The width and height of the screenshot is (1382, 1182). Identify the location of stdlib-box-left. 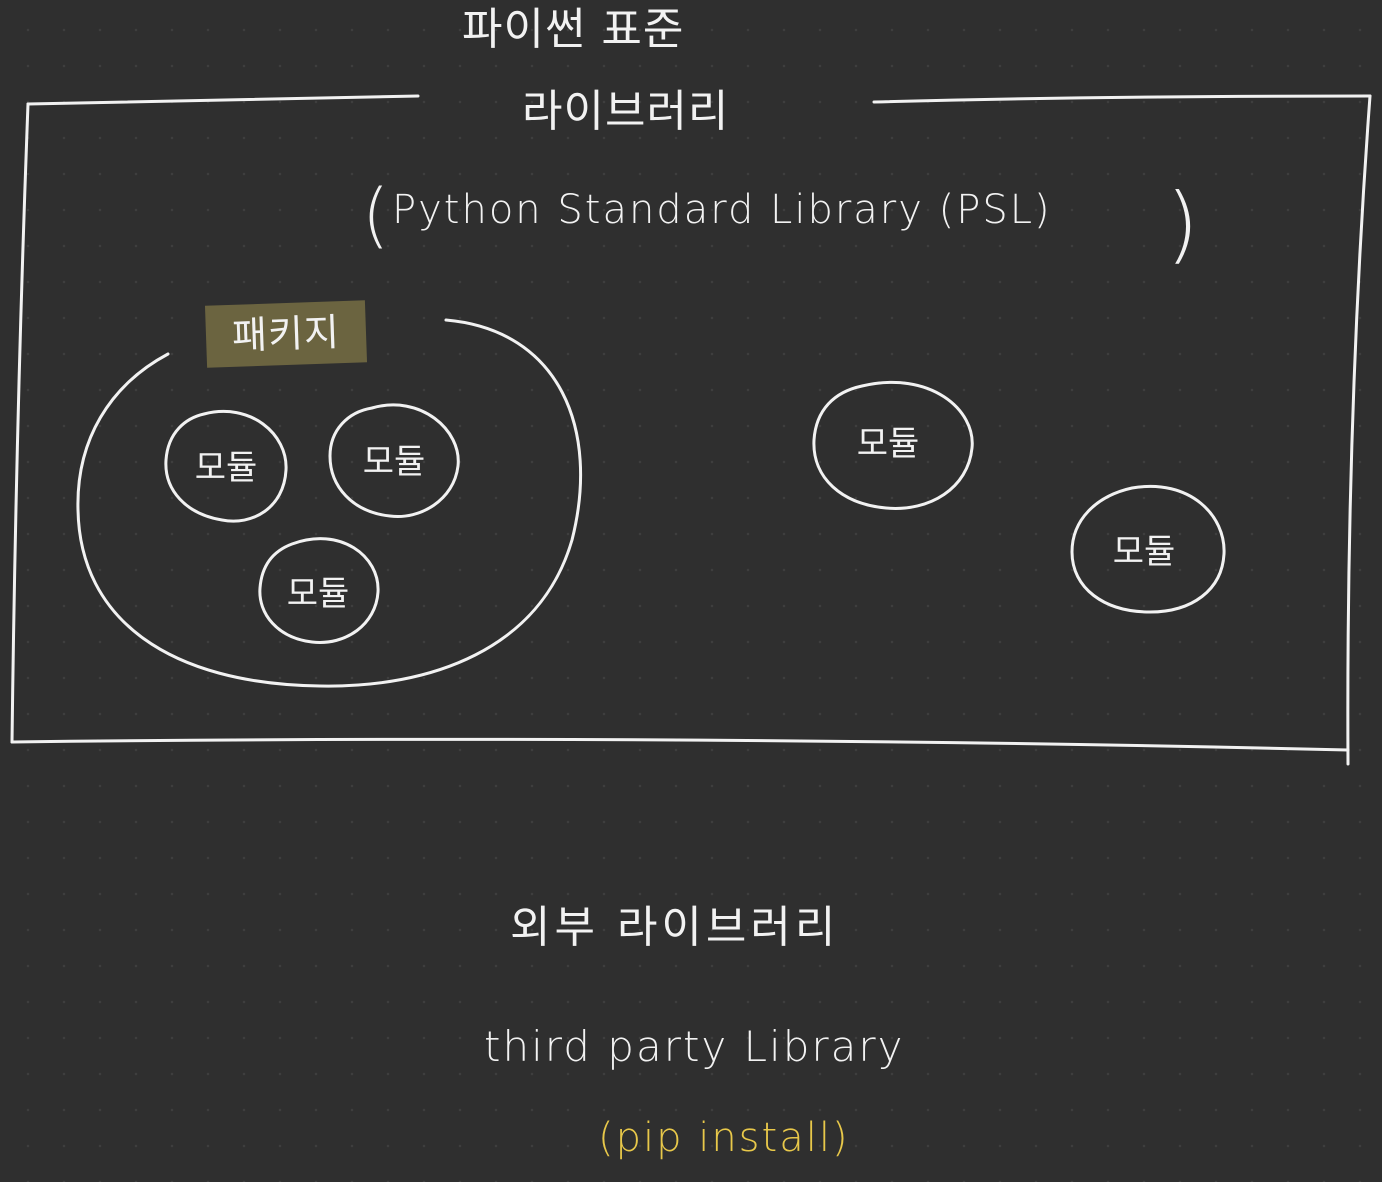
(20, 423).